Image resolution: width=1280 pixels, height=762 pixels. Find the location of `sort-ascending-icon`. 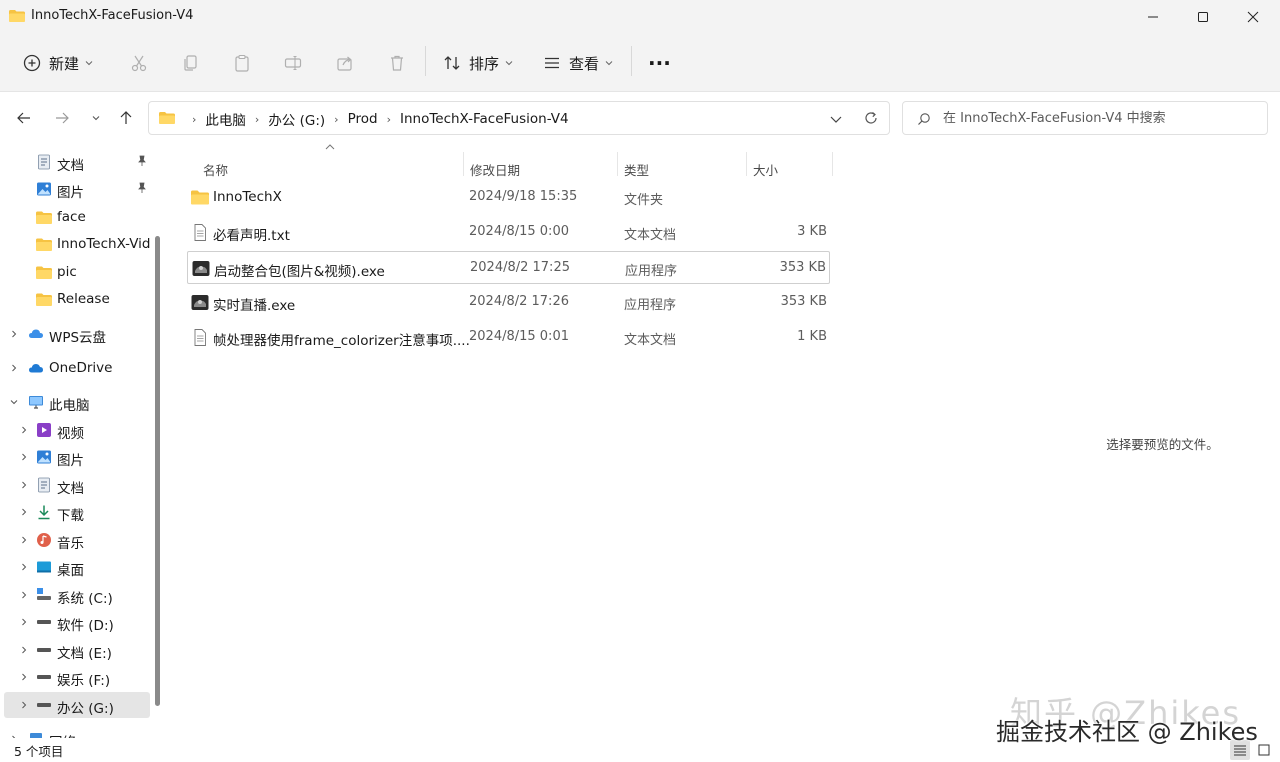

sort-ascending-icon is located at coordinates (330, 147).